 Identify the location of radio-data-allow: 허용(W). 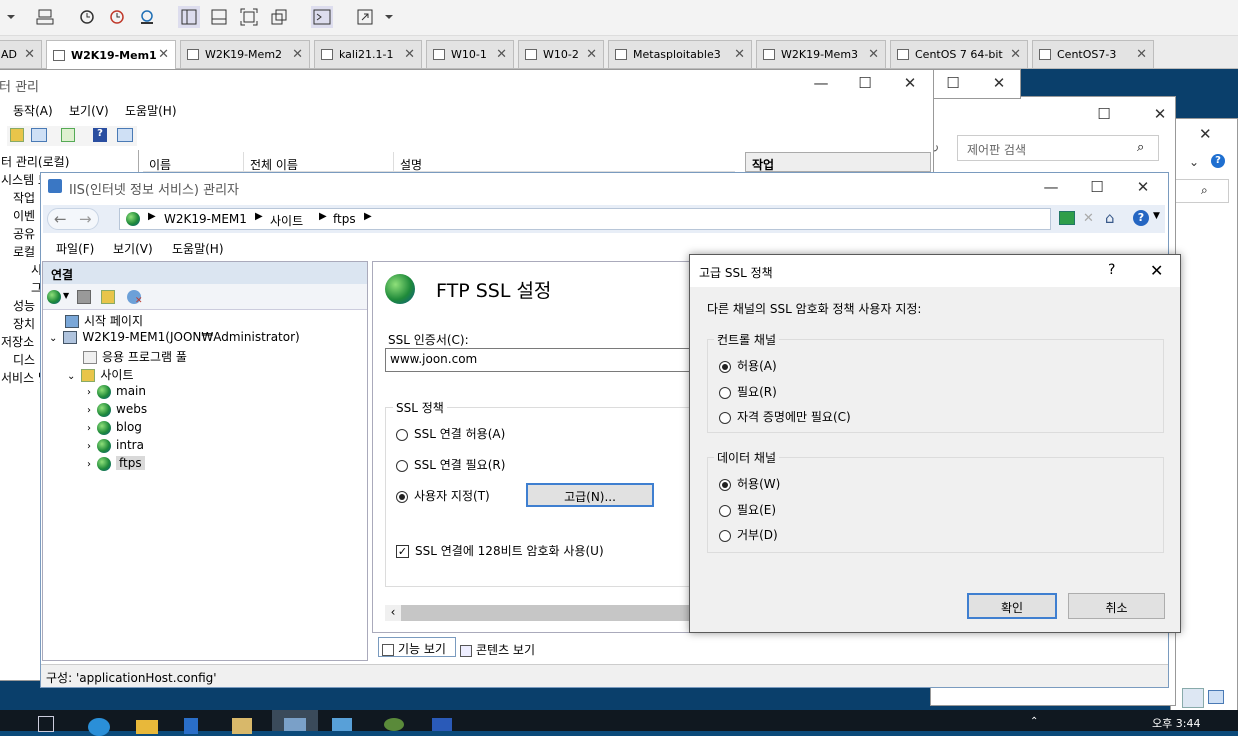
(749, 483).